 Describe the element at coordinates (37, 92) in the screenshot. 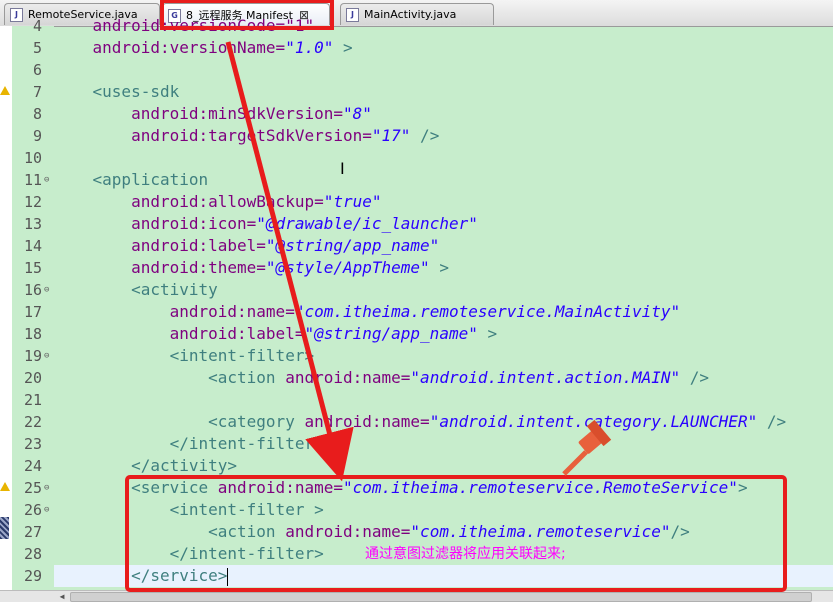

I see `line-number: 7` at that location.